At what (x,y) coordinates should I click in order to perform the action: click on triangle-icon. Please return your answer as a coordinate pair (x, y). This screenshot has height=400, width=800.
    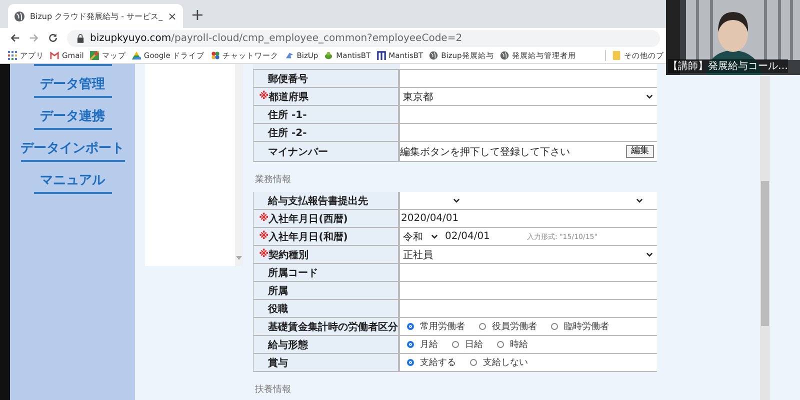
    Looking at the image, I should click on (136, 55).